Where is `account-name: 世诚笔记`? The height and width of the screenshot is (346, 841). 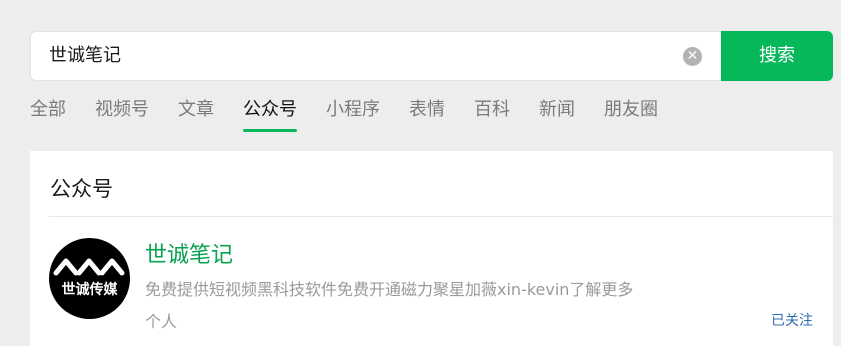
account-name: 世诚笔记 is located at coordinates (189, 253).